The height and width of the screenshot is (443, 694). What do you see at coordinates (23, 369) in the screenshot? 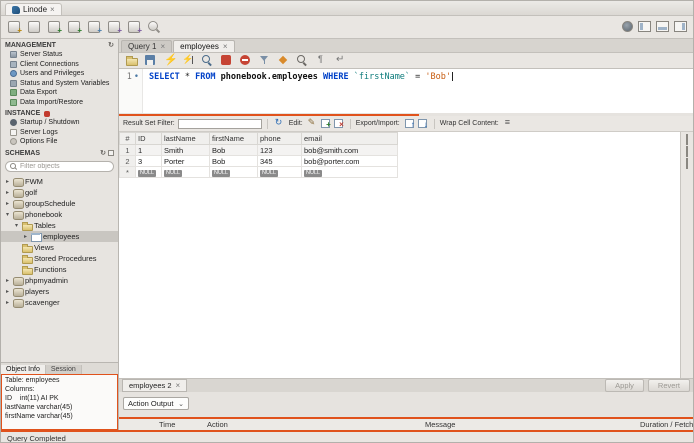
I see `tab-object-info: Object Info` at bounding box center [23, 369].